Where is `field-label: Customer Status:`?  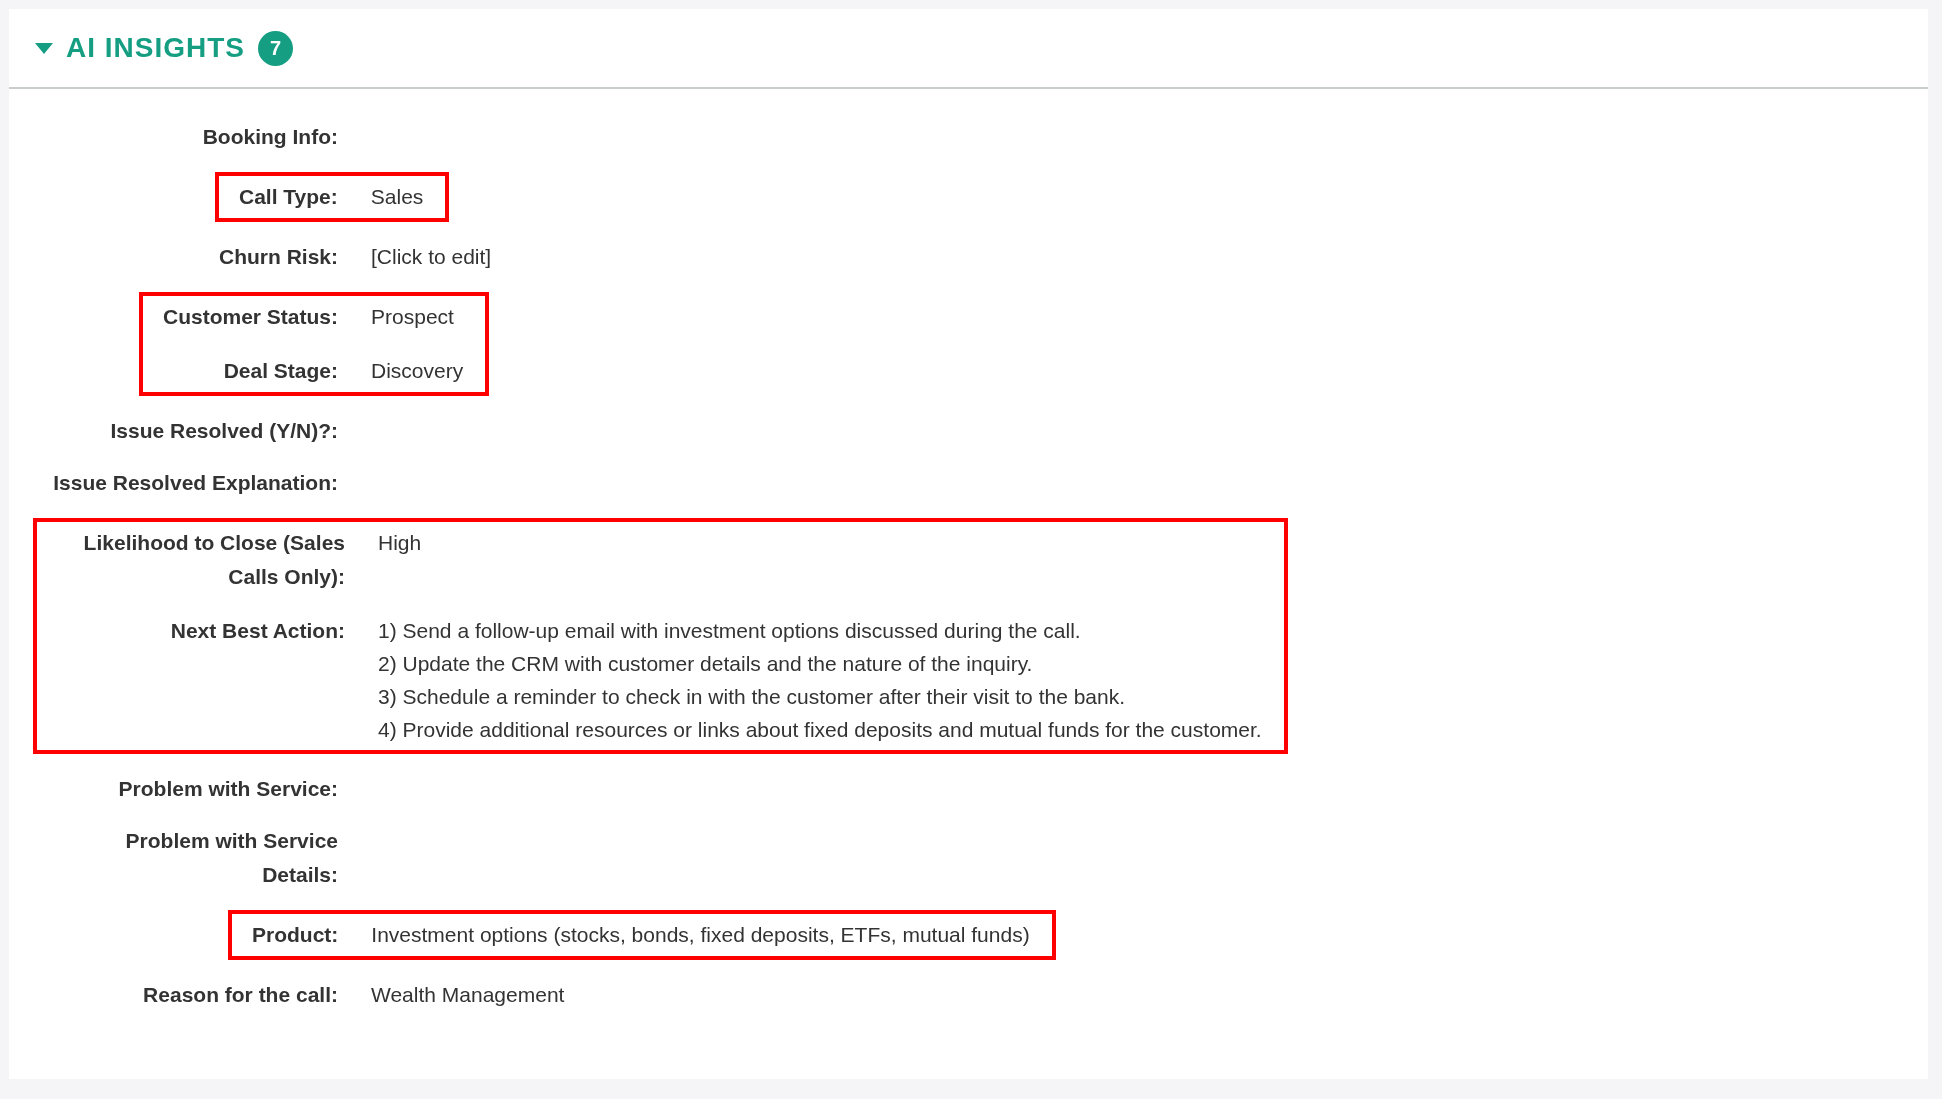 field-label: Customer Status: is located at coordinates (251, 317).